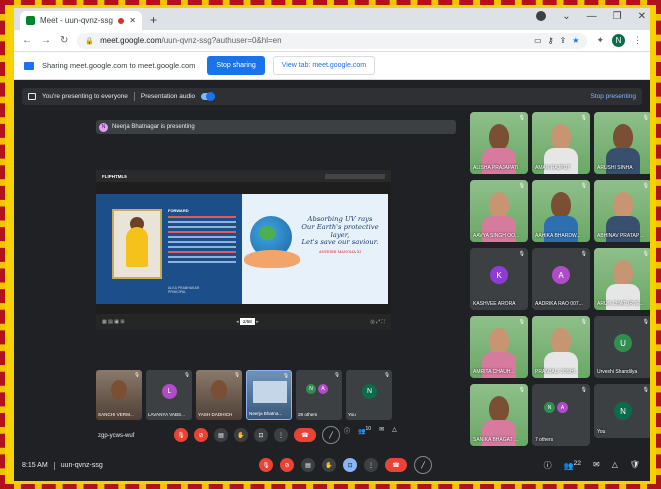 This screenshot has width=661, height=489. Describe the element at coordinates (201, 435) in the screenshot. I see `inner-camera-off-icon: ⊘` at that location.